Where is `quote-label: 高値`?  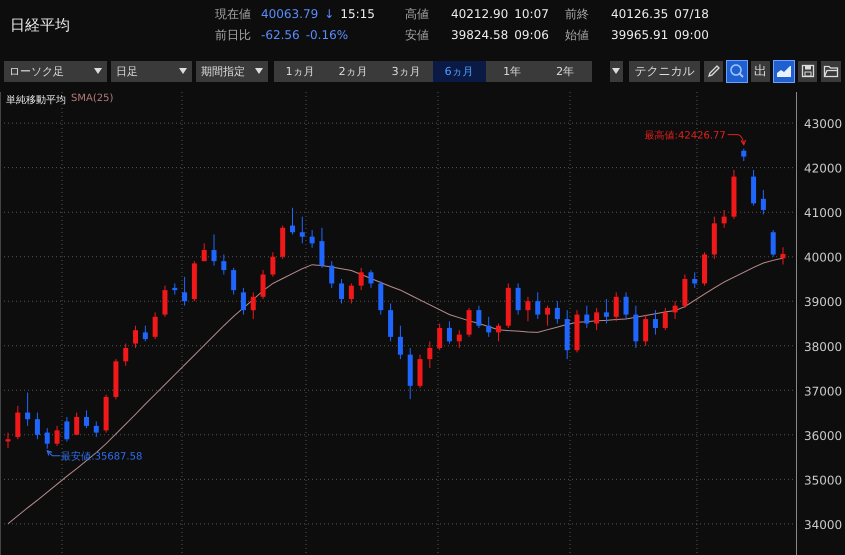
quote-label: 高値 is located at coordinates (417, 14).